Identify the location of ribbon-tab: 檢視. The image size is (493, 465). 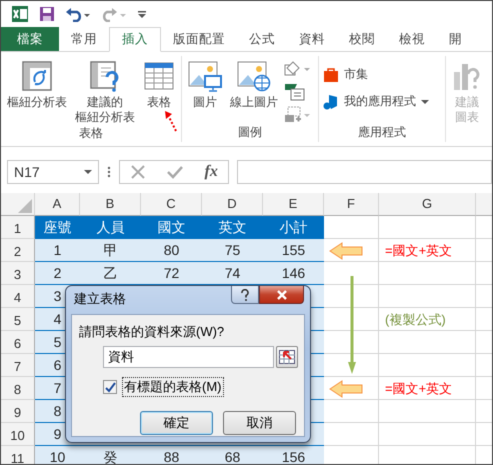
(412, 39).